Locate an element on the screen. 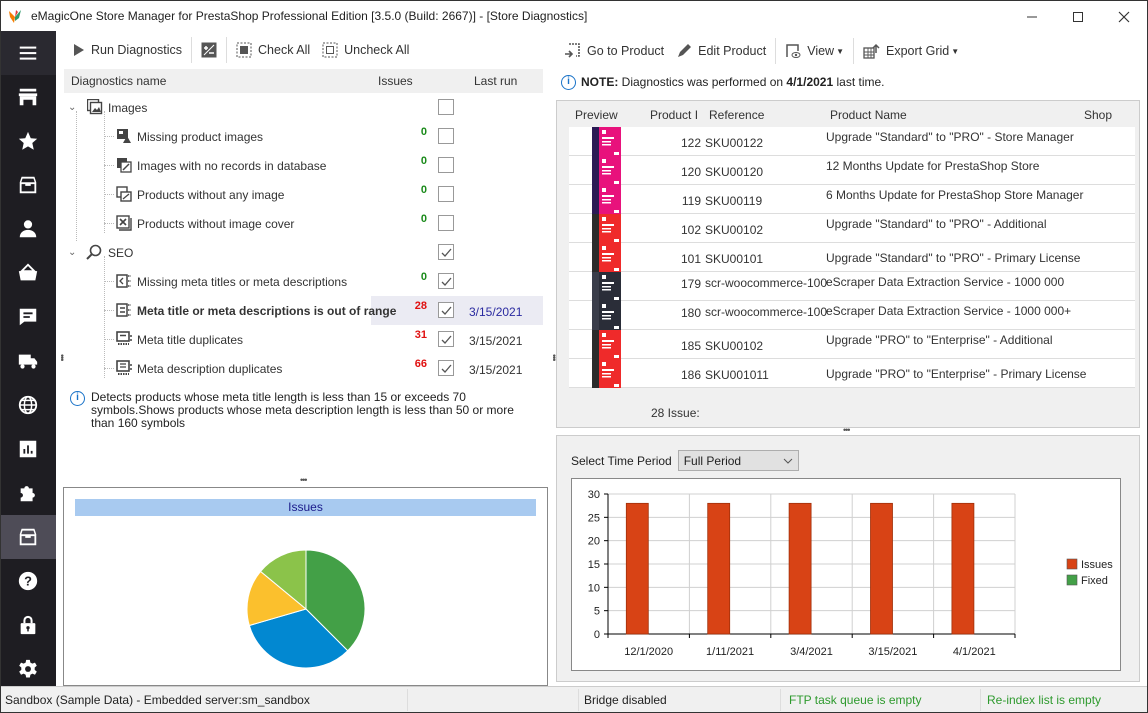 The width and height of the screenshot is (1148, 713). time-period-dropdown: Full Period is located at coordinates (738, 460).